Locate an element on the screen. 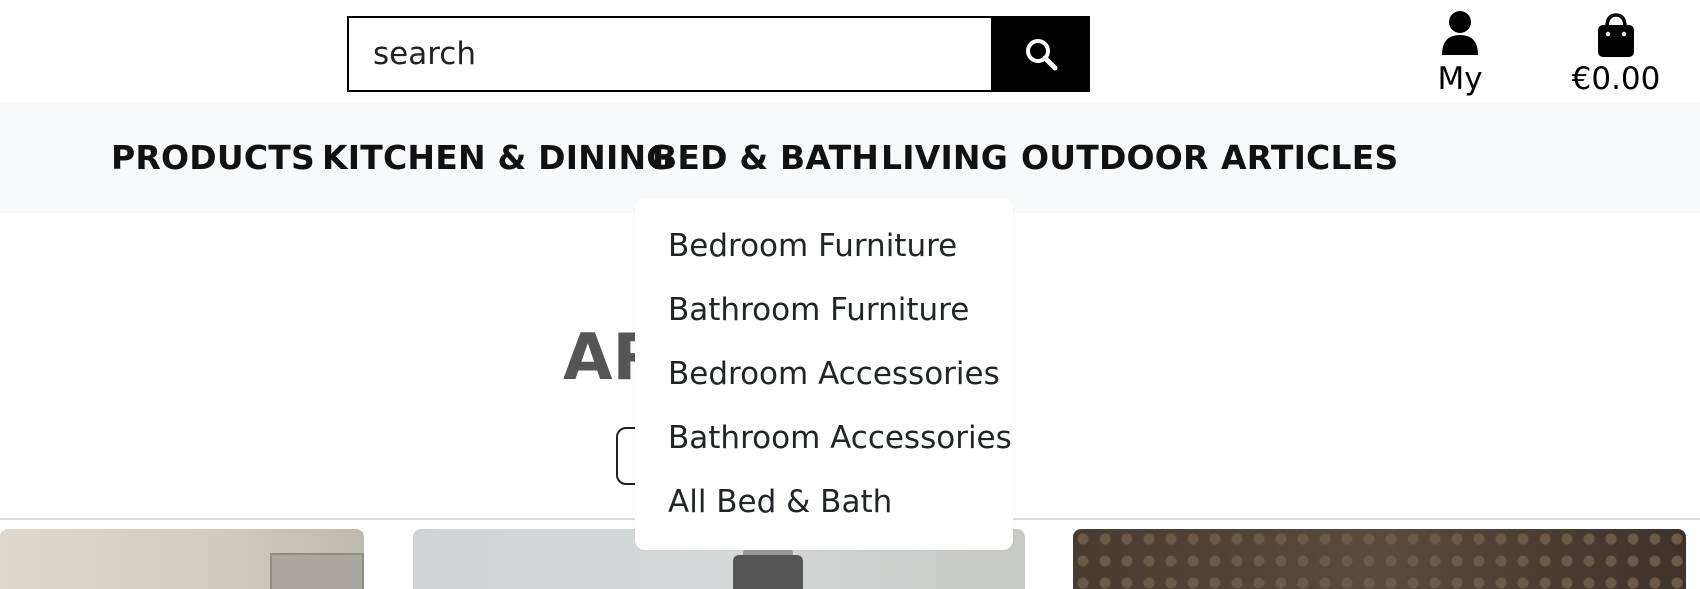 The image size is (1700, 589). nav-living: LIVING is located at coordinates (944, 158).